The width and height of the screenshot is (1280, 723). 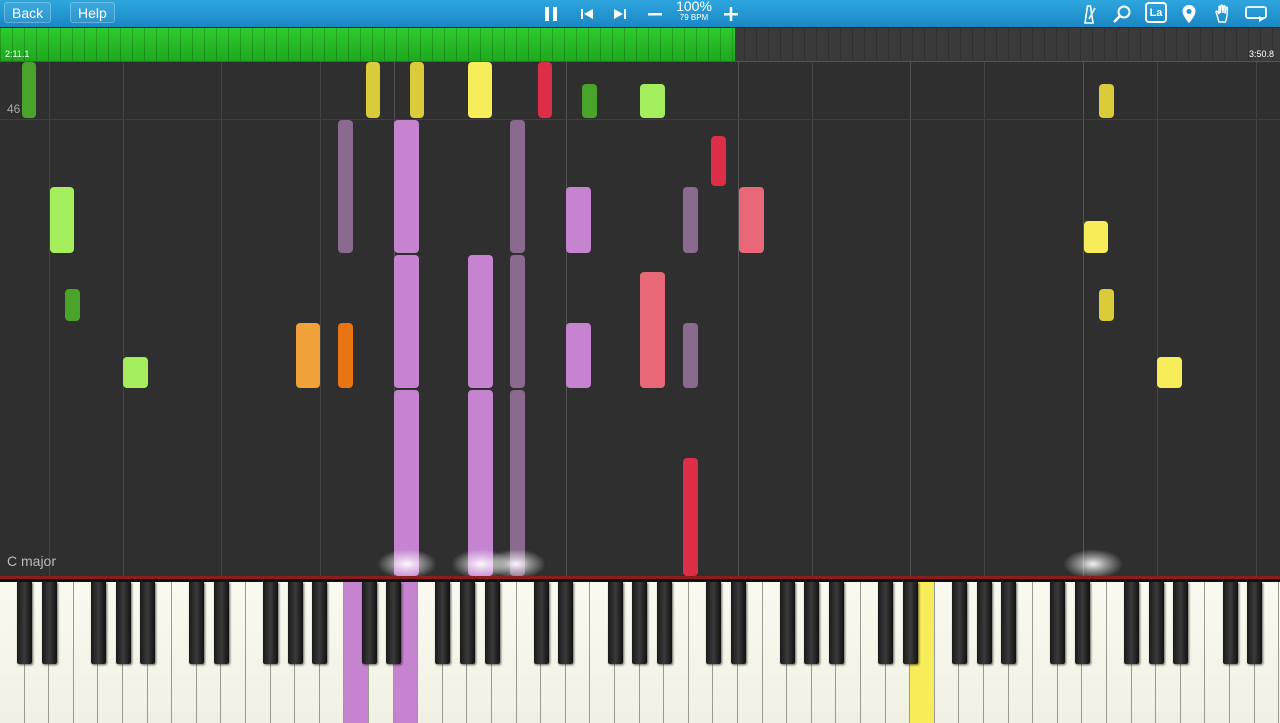 What do you see at coordinates (731, 13) in the screenshot?
I see `tempo-plus-icon` at bounding box center [731, 13].